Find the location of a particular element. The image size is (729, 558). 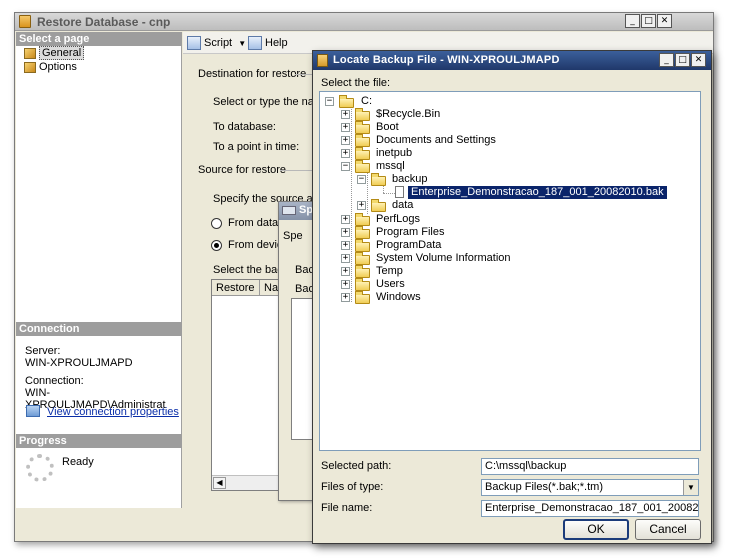

page-item-general: General is located at coordinates (53, 53).